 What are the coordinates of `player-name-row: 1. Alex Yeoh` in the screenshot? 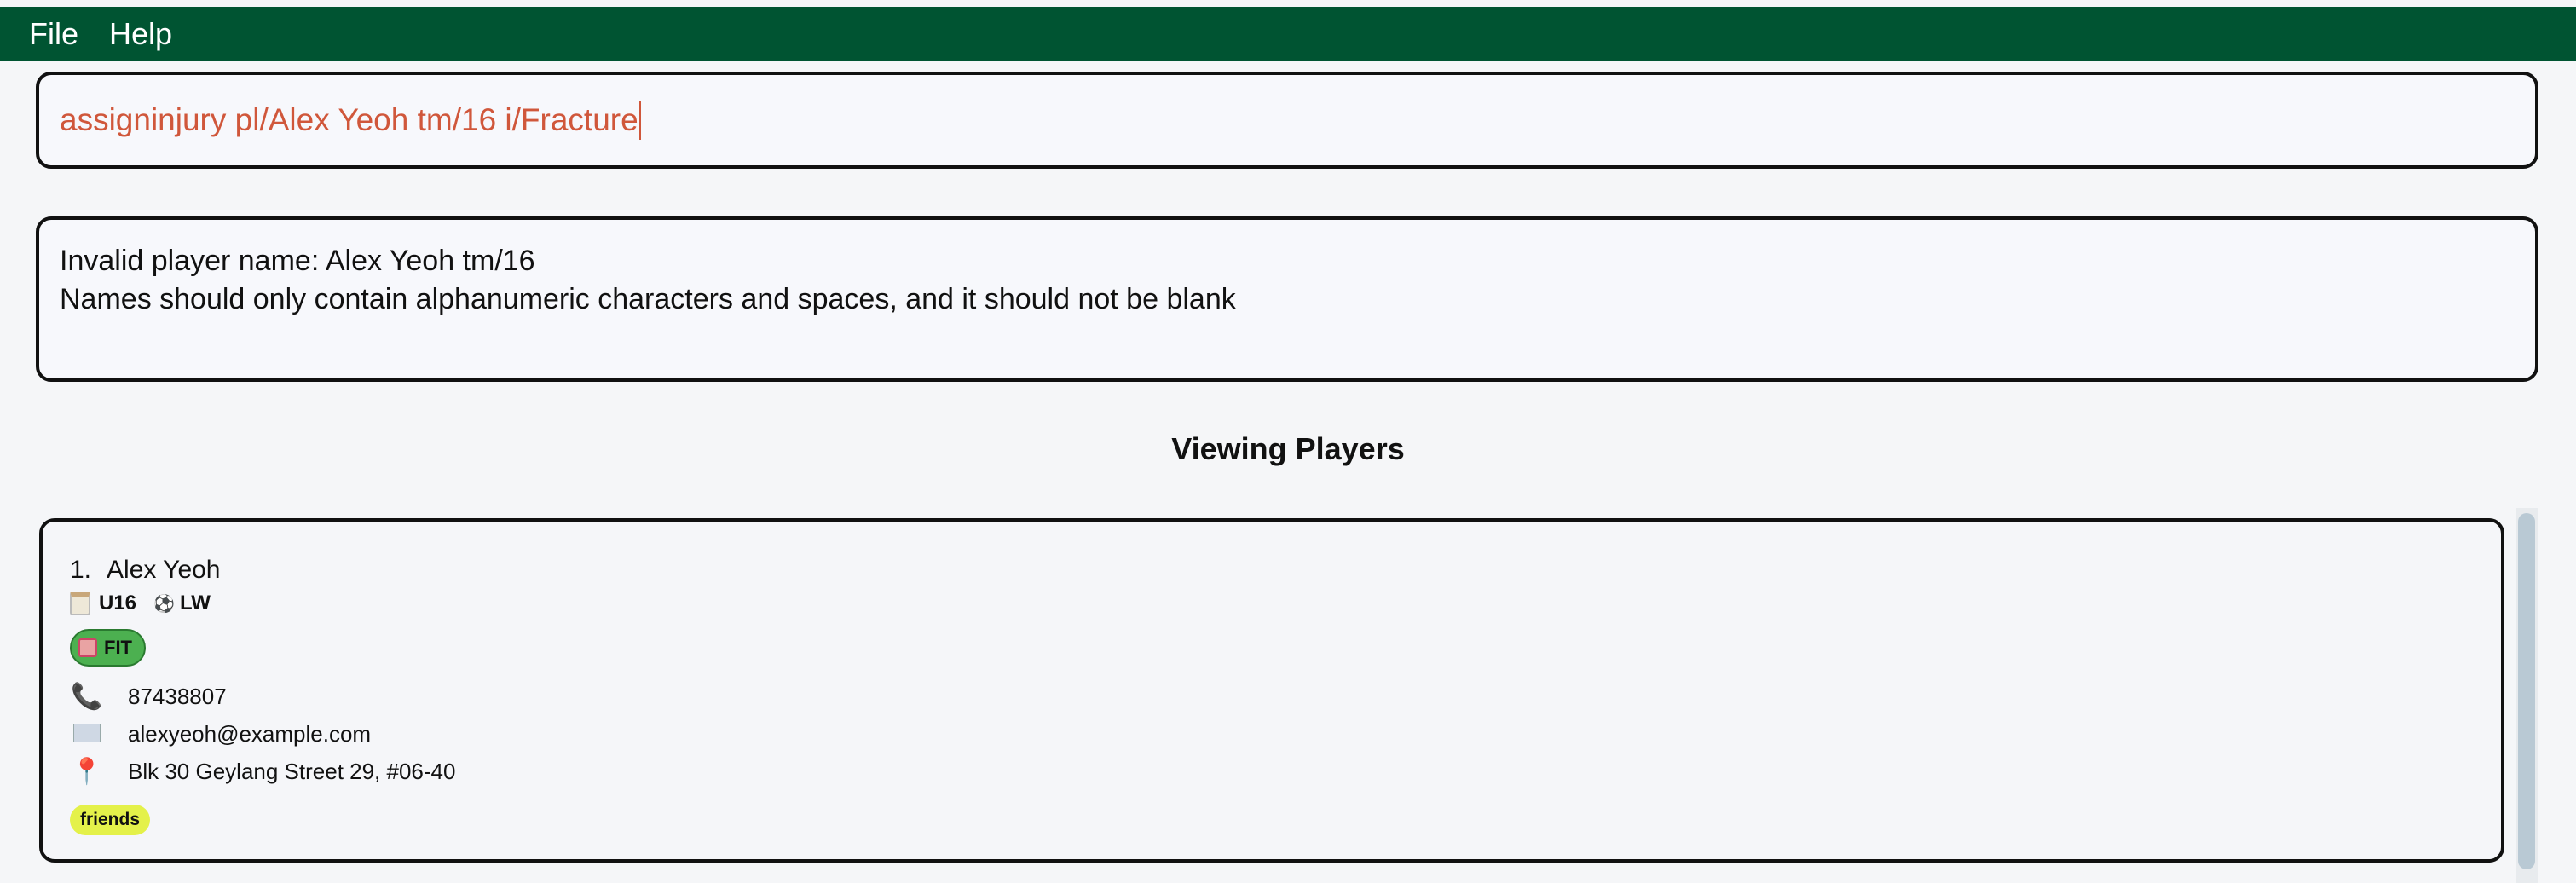 It's located at (145, 571).